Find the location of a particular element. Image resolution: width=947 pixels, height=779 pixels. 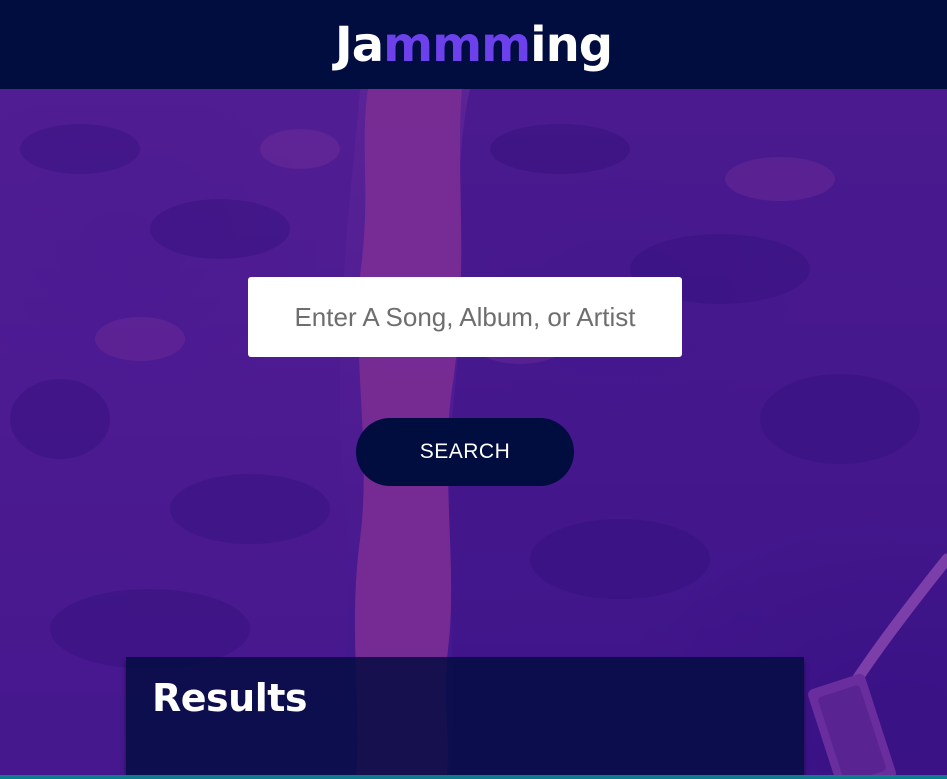

app-header: Jammming is located at coordinates (473, 44).